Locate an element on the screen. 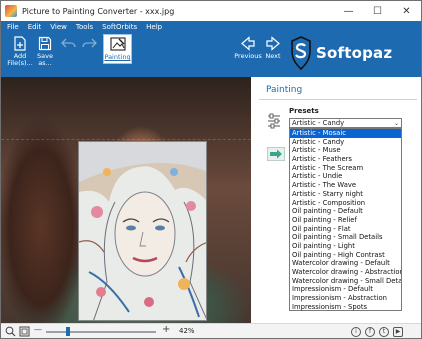 The image size is (422, 339). preset-option: Artistic - Starry night is located at coordinates (345, 194).